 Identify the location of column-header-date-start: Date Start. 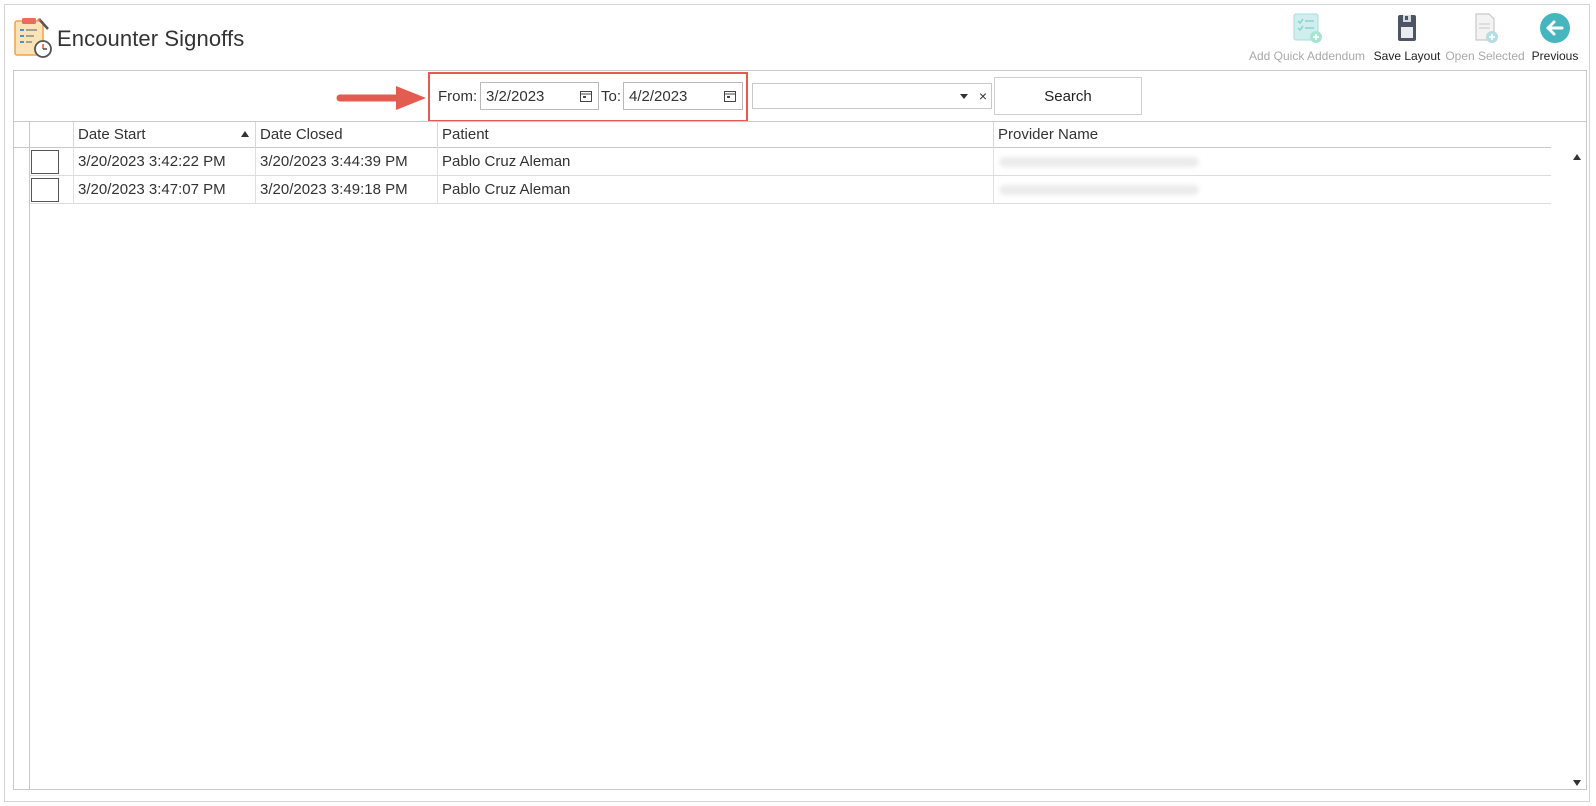
(165, 135).